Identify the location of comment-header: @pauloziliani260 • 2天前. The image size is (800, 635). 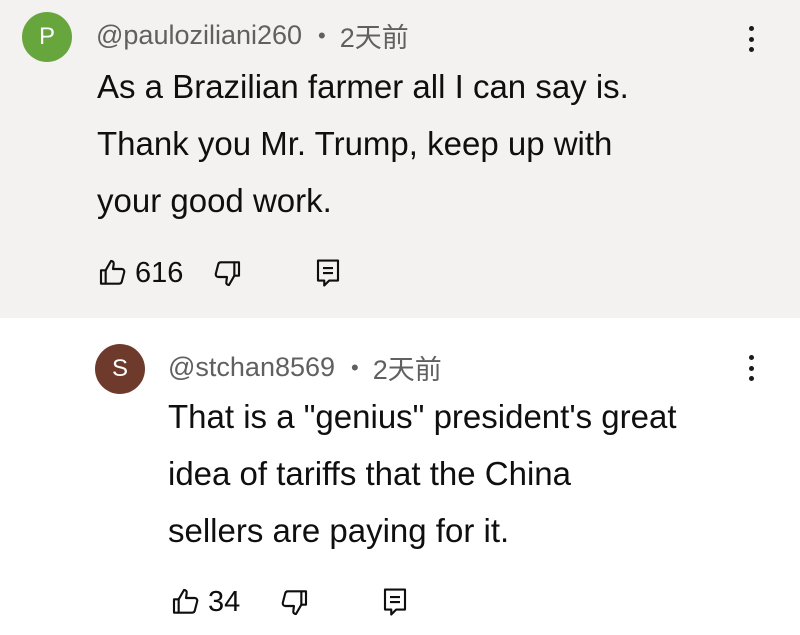
(252, 35).